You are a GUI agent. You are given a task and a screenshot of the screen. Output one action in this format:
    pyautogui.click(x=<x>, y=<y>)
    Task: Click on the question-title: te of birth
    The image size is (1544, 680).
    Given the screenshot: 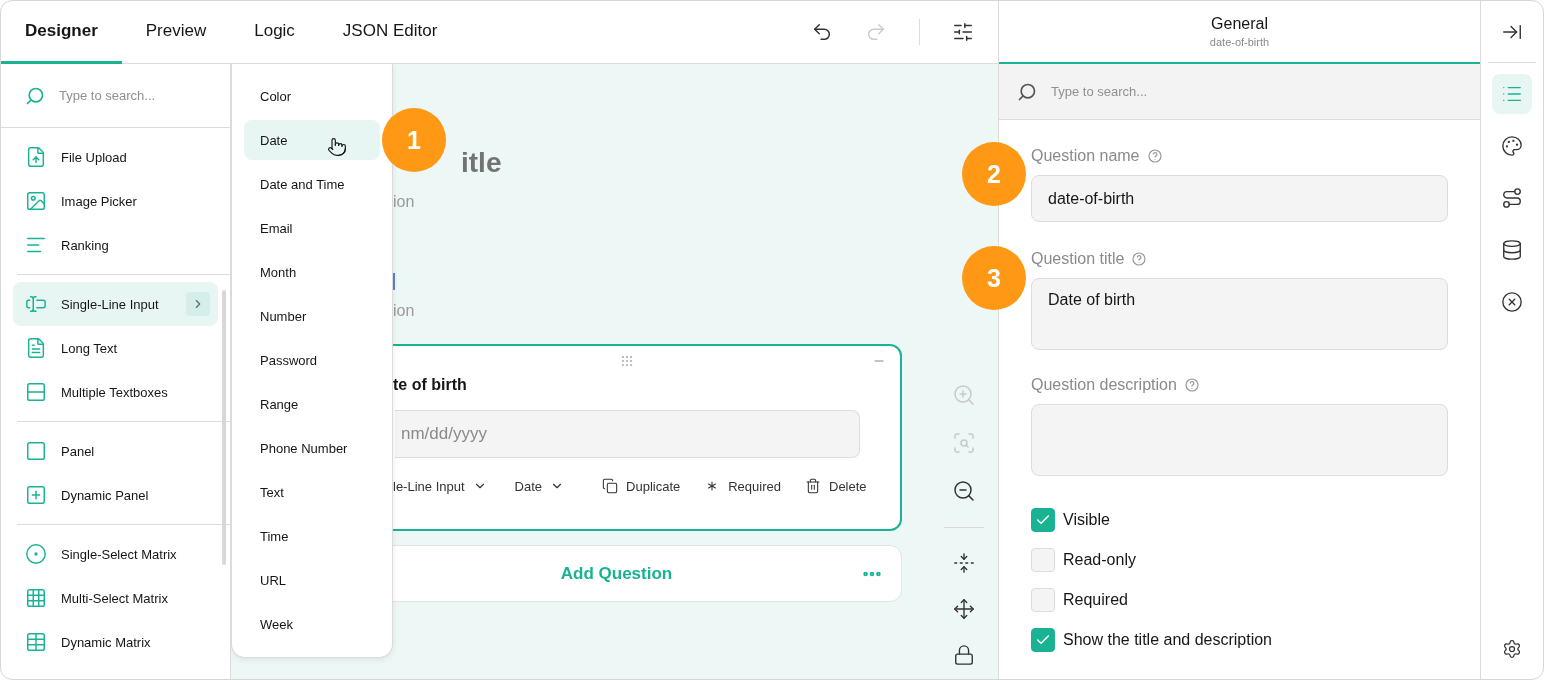 What is the action you would take?
    pyautogui.click(x=430, y=385)
    